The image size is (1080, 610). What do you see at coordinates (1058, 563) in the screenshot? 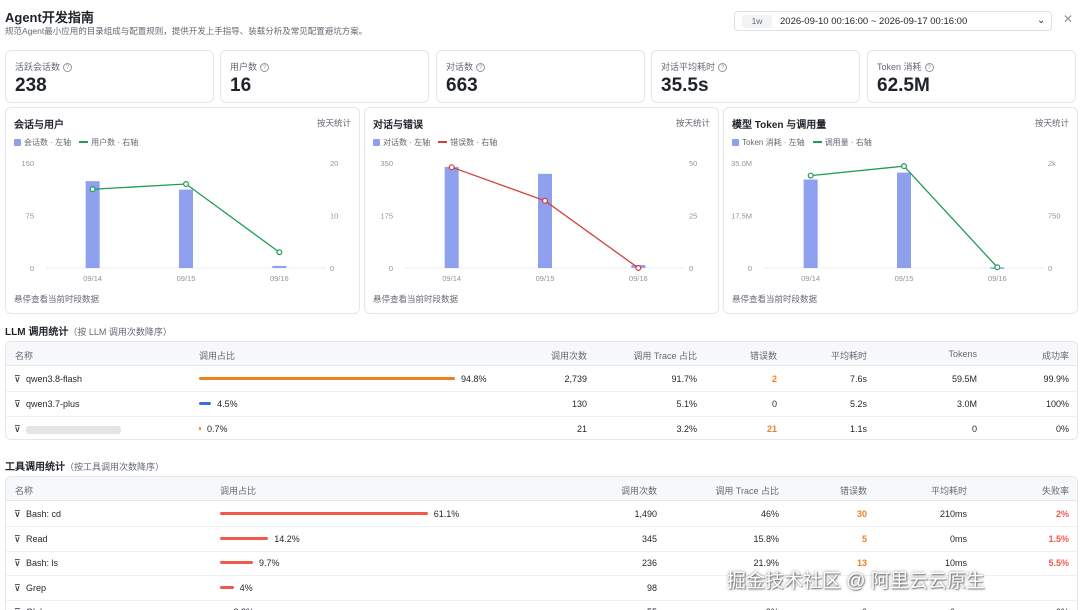
I see `cell-fail: 5.5%` at bounding box center [1058, 563].